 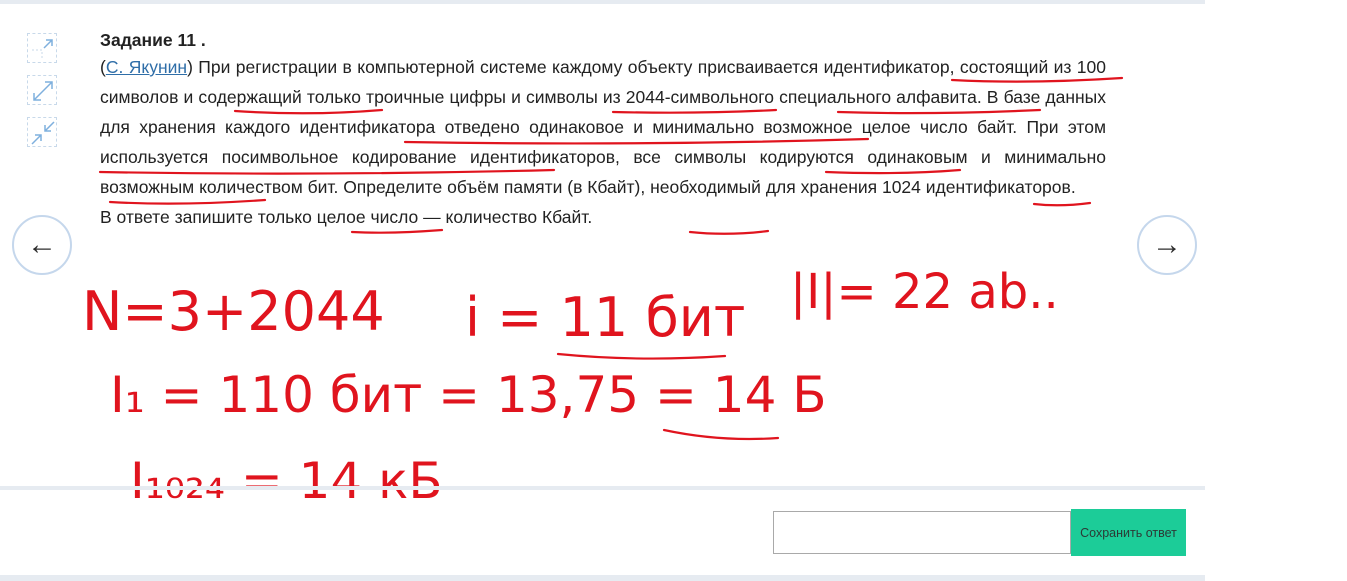 I want to click on formula-i: i = 11 бит, so click(x=605, y=317).